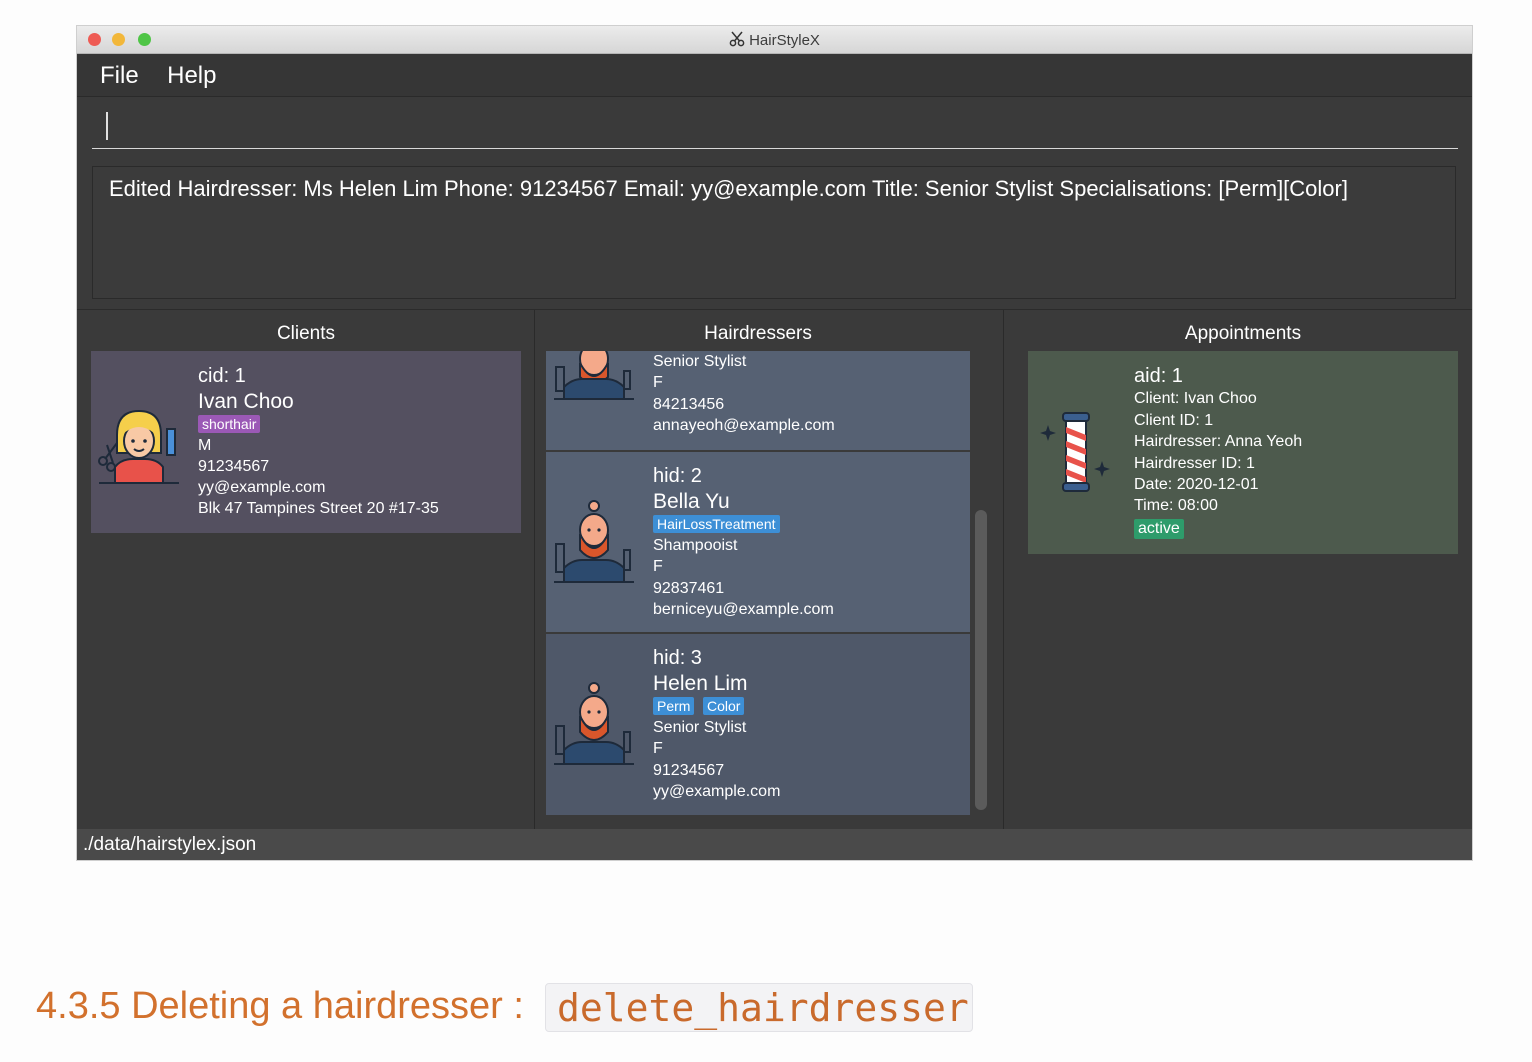 This screenshot has height=1062, width=1532. I want to click on hairdresser-list-scrollbar, so click(981, 660).